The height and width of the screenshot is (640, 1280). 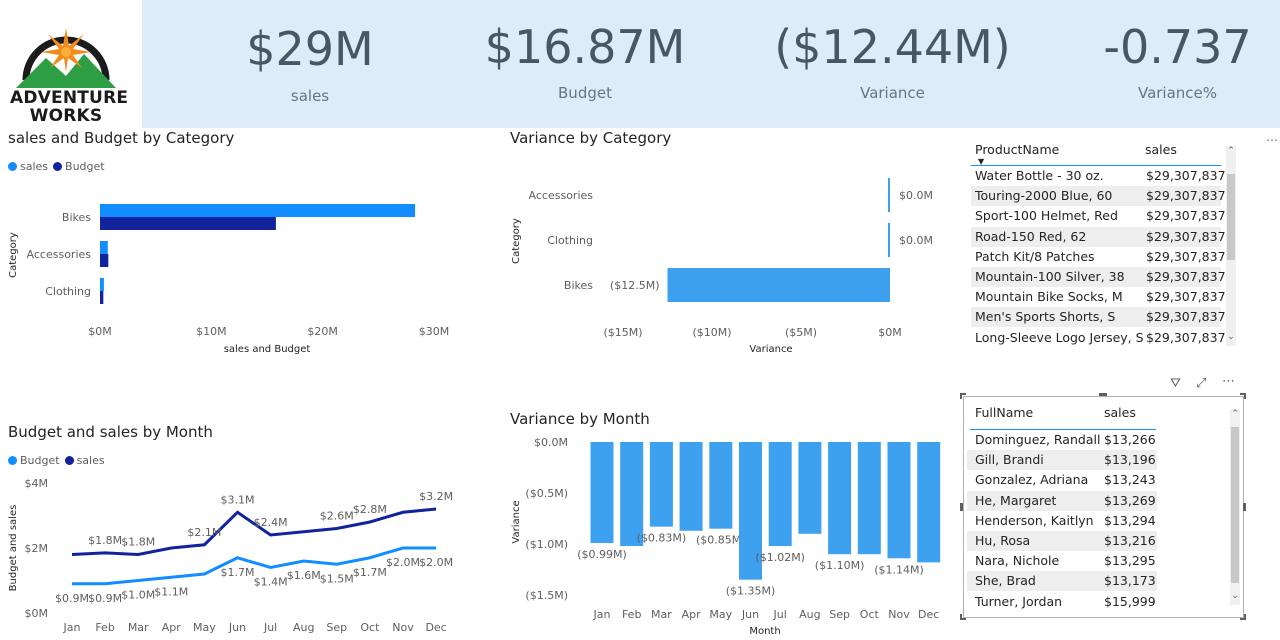 I want to click on filter-icon: ⛛, so click(x=1175, y=383).